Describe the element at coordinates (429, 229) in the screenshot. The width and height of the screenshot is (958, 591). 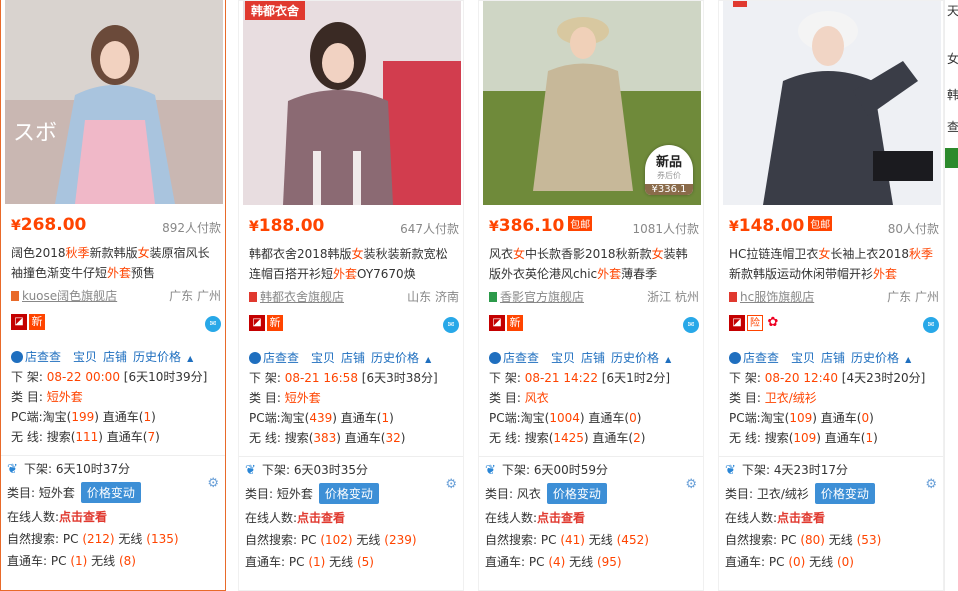
I see `paid-count: 647人付款` at that location.